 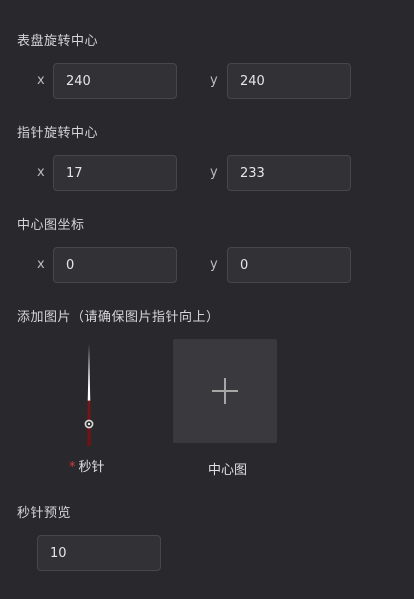 What do you see at coordinates (115, 173) in the screenshot?
I see `pointer-center-x-input` at bounding box center [115, 173].